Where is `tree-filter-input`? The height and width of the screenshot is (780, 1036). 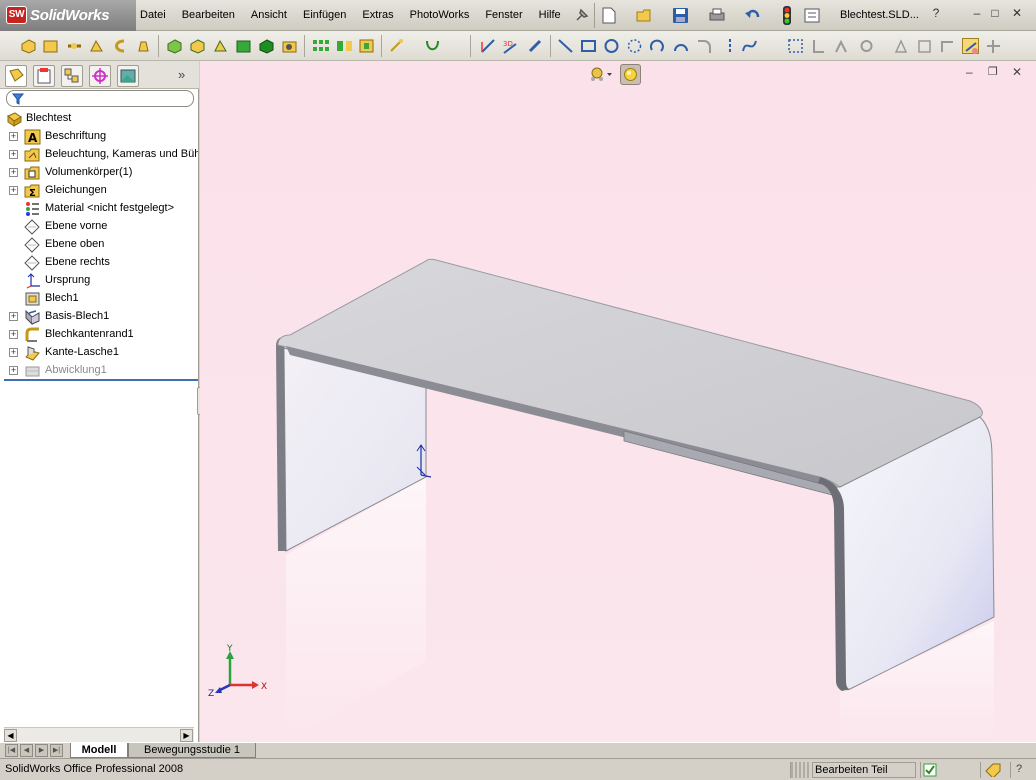
tree-filter-input is located at coordinates (100, 98).